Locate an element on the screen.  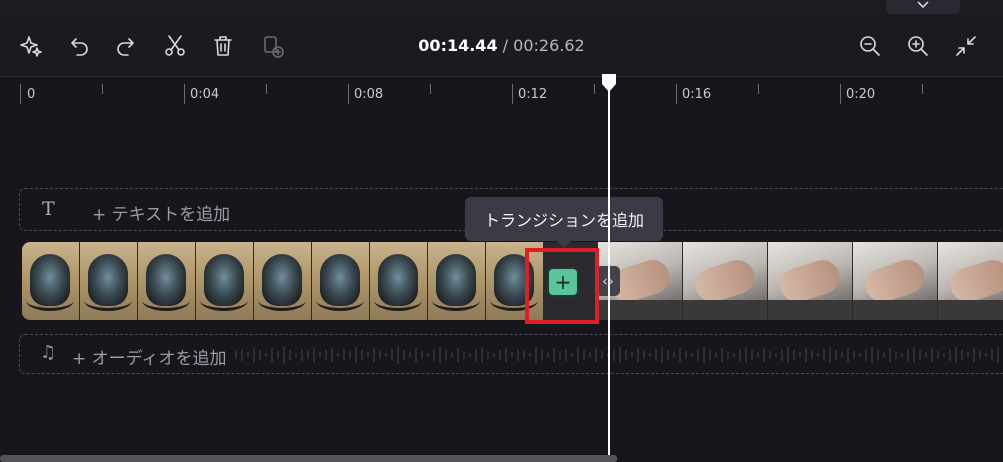
music-note-icon: ♫ is located at coordinates (48, 352).